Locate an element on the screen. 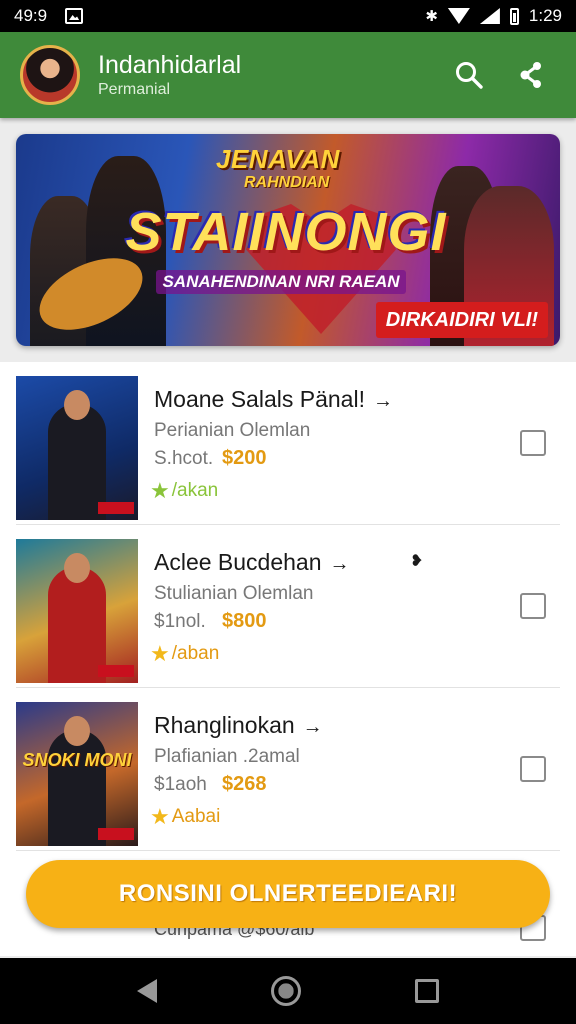 This screenshot has height=1024, width=576. status-time-left: 49:9 is located at coordinates (31, 15).